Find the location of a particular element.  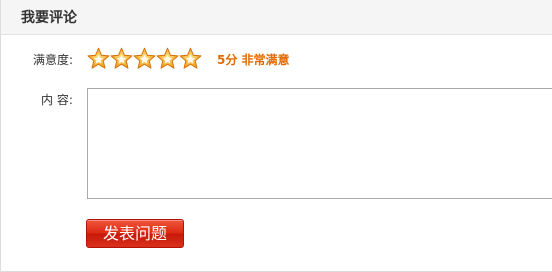

rating-text: 5分 非常满意 is located at coordinates (253, 60).